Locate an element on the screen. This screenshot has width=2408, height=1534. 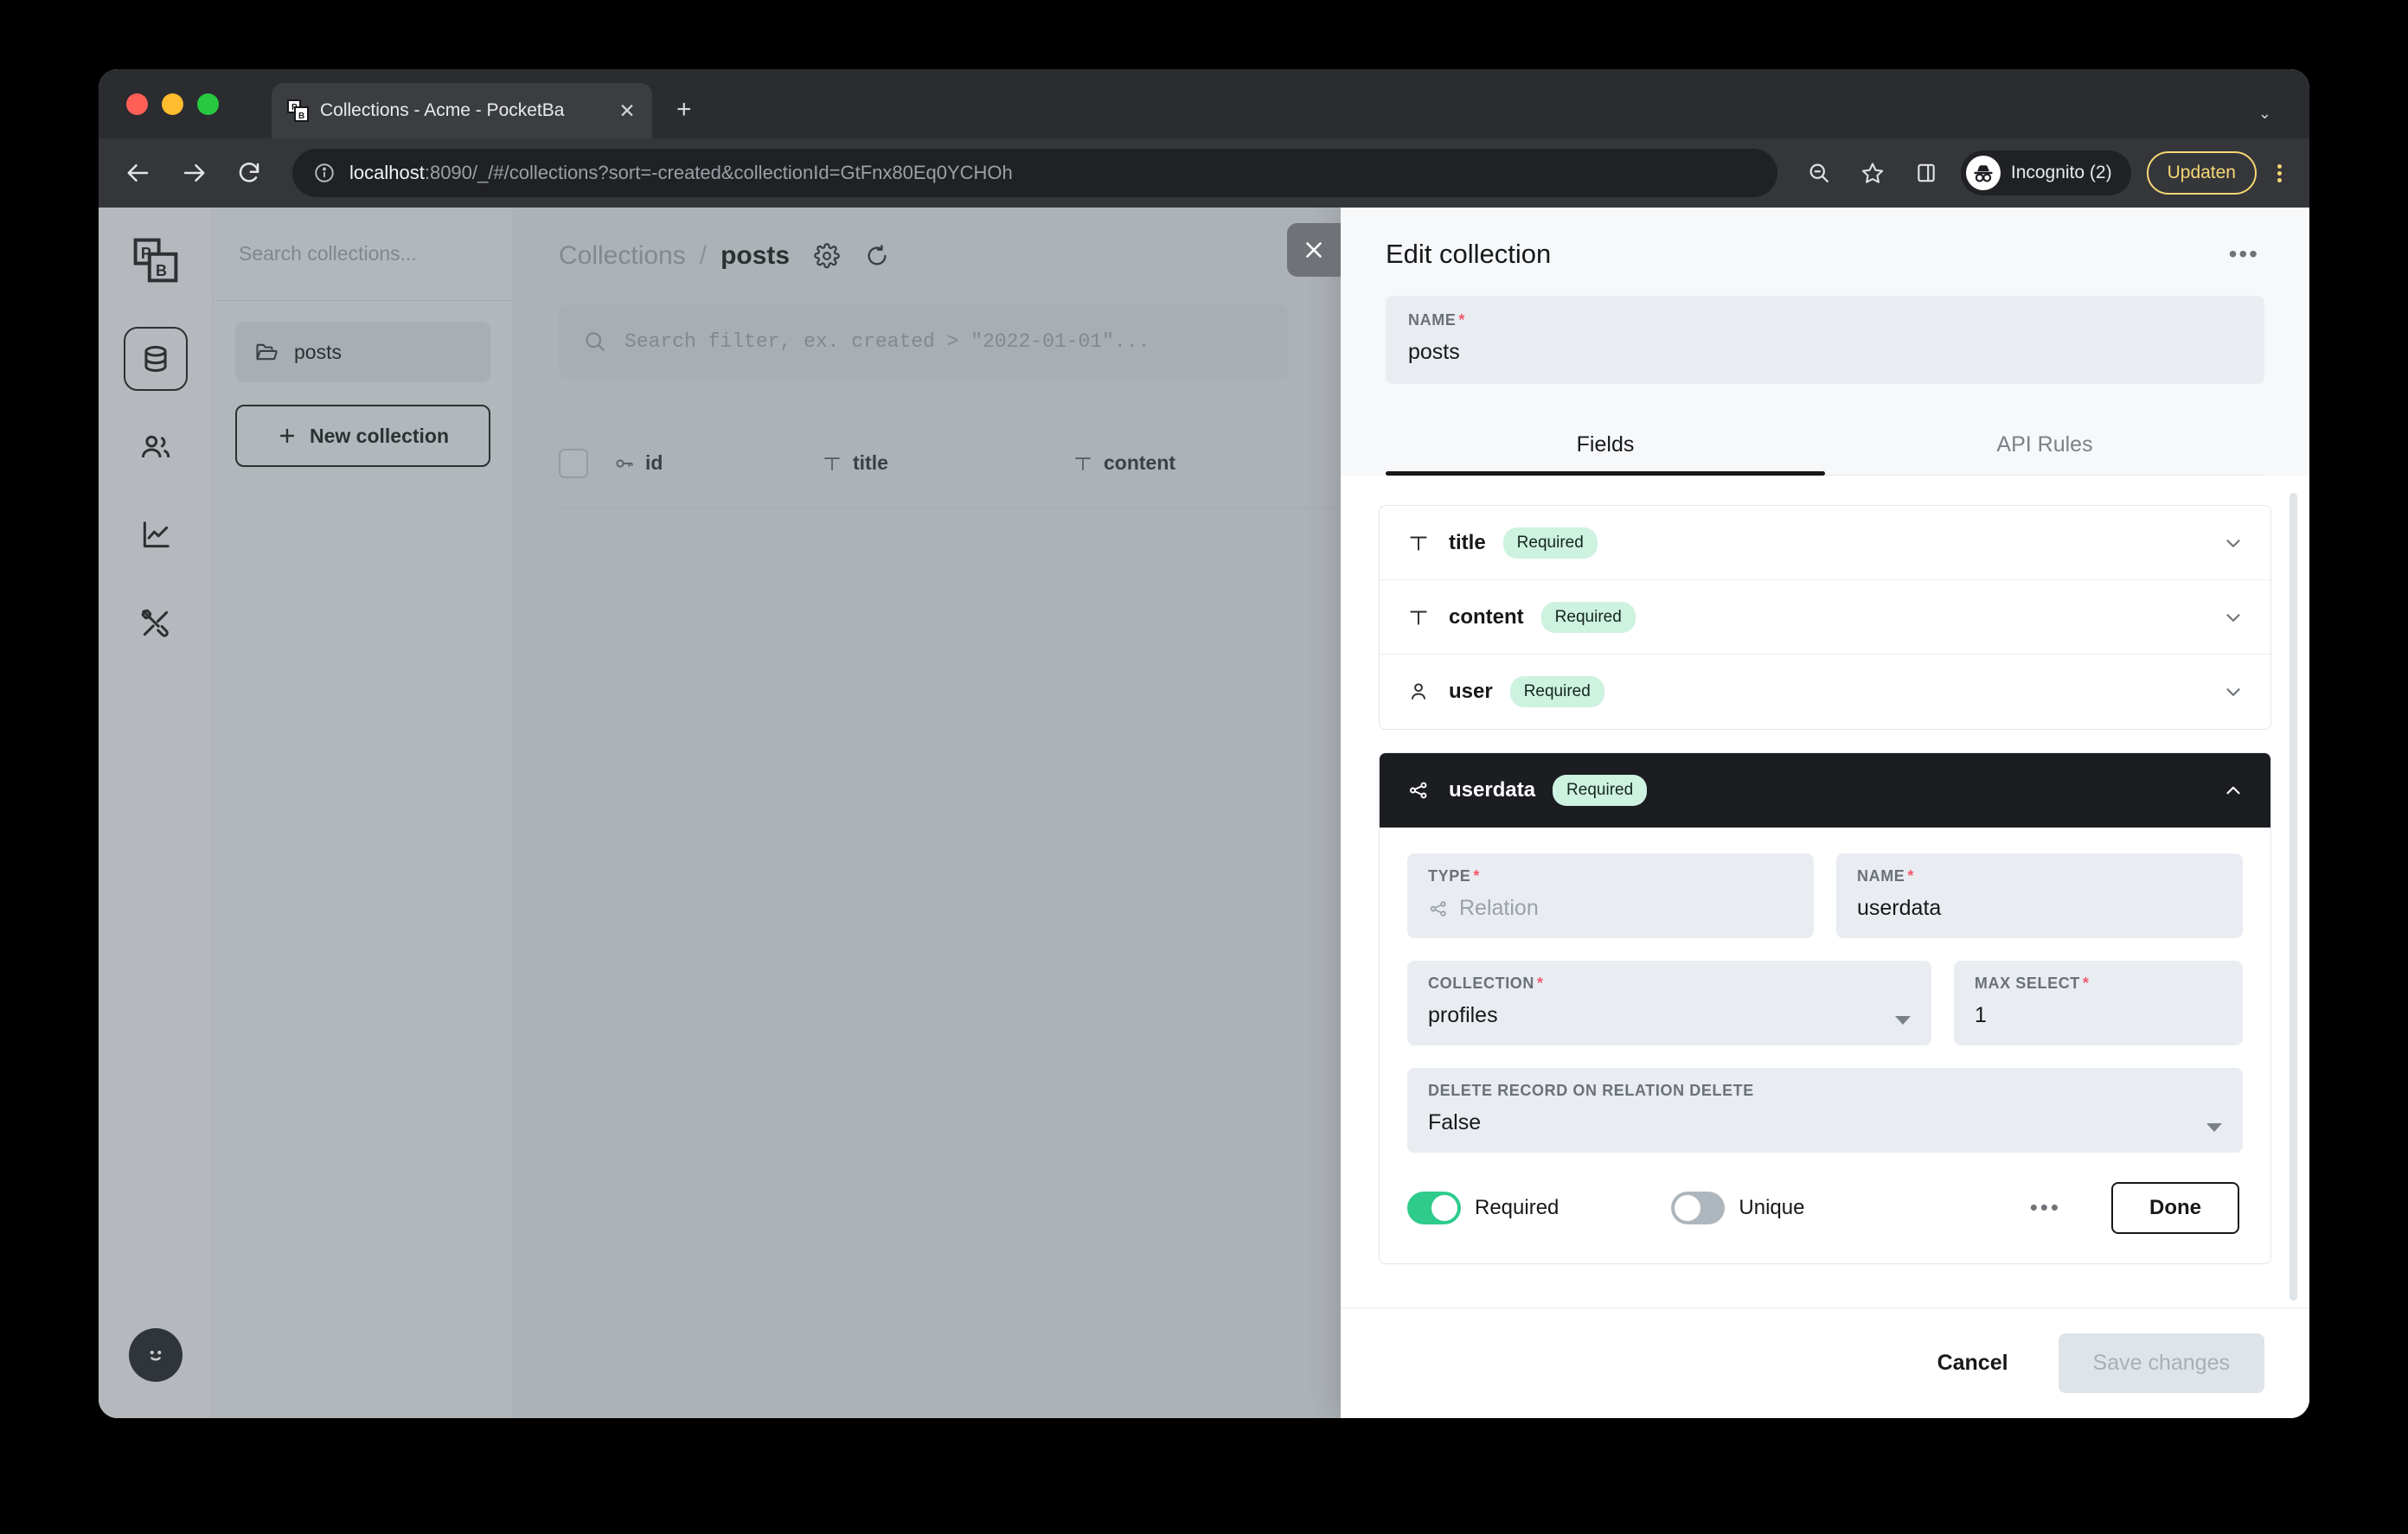
drawer-footer: Cancel Save changes is located at coordinates (1825, 1362).